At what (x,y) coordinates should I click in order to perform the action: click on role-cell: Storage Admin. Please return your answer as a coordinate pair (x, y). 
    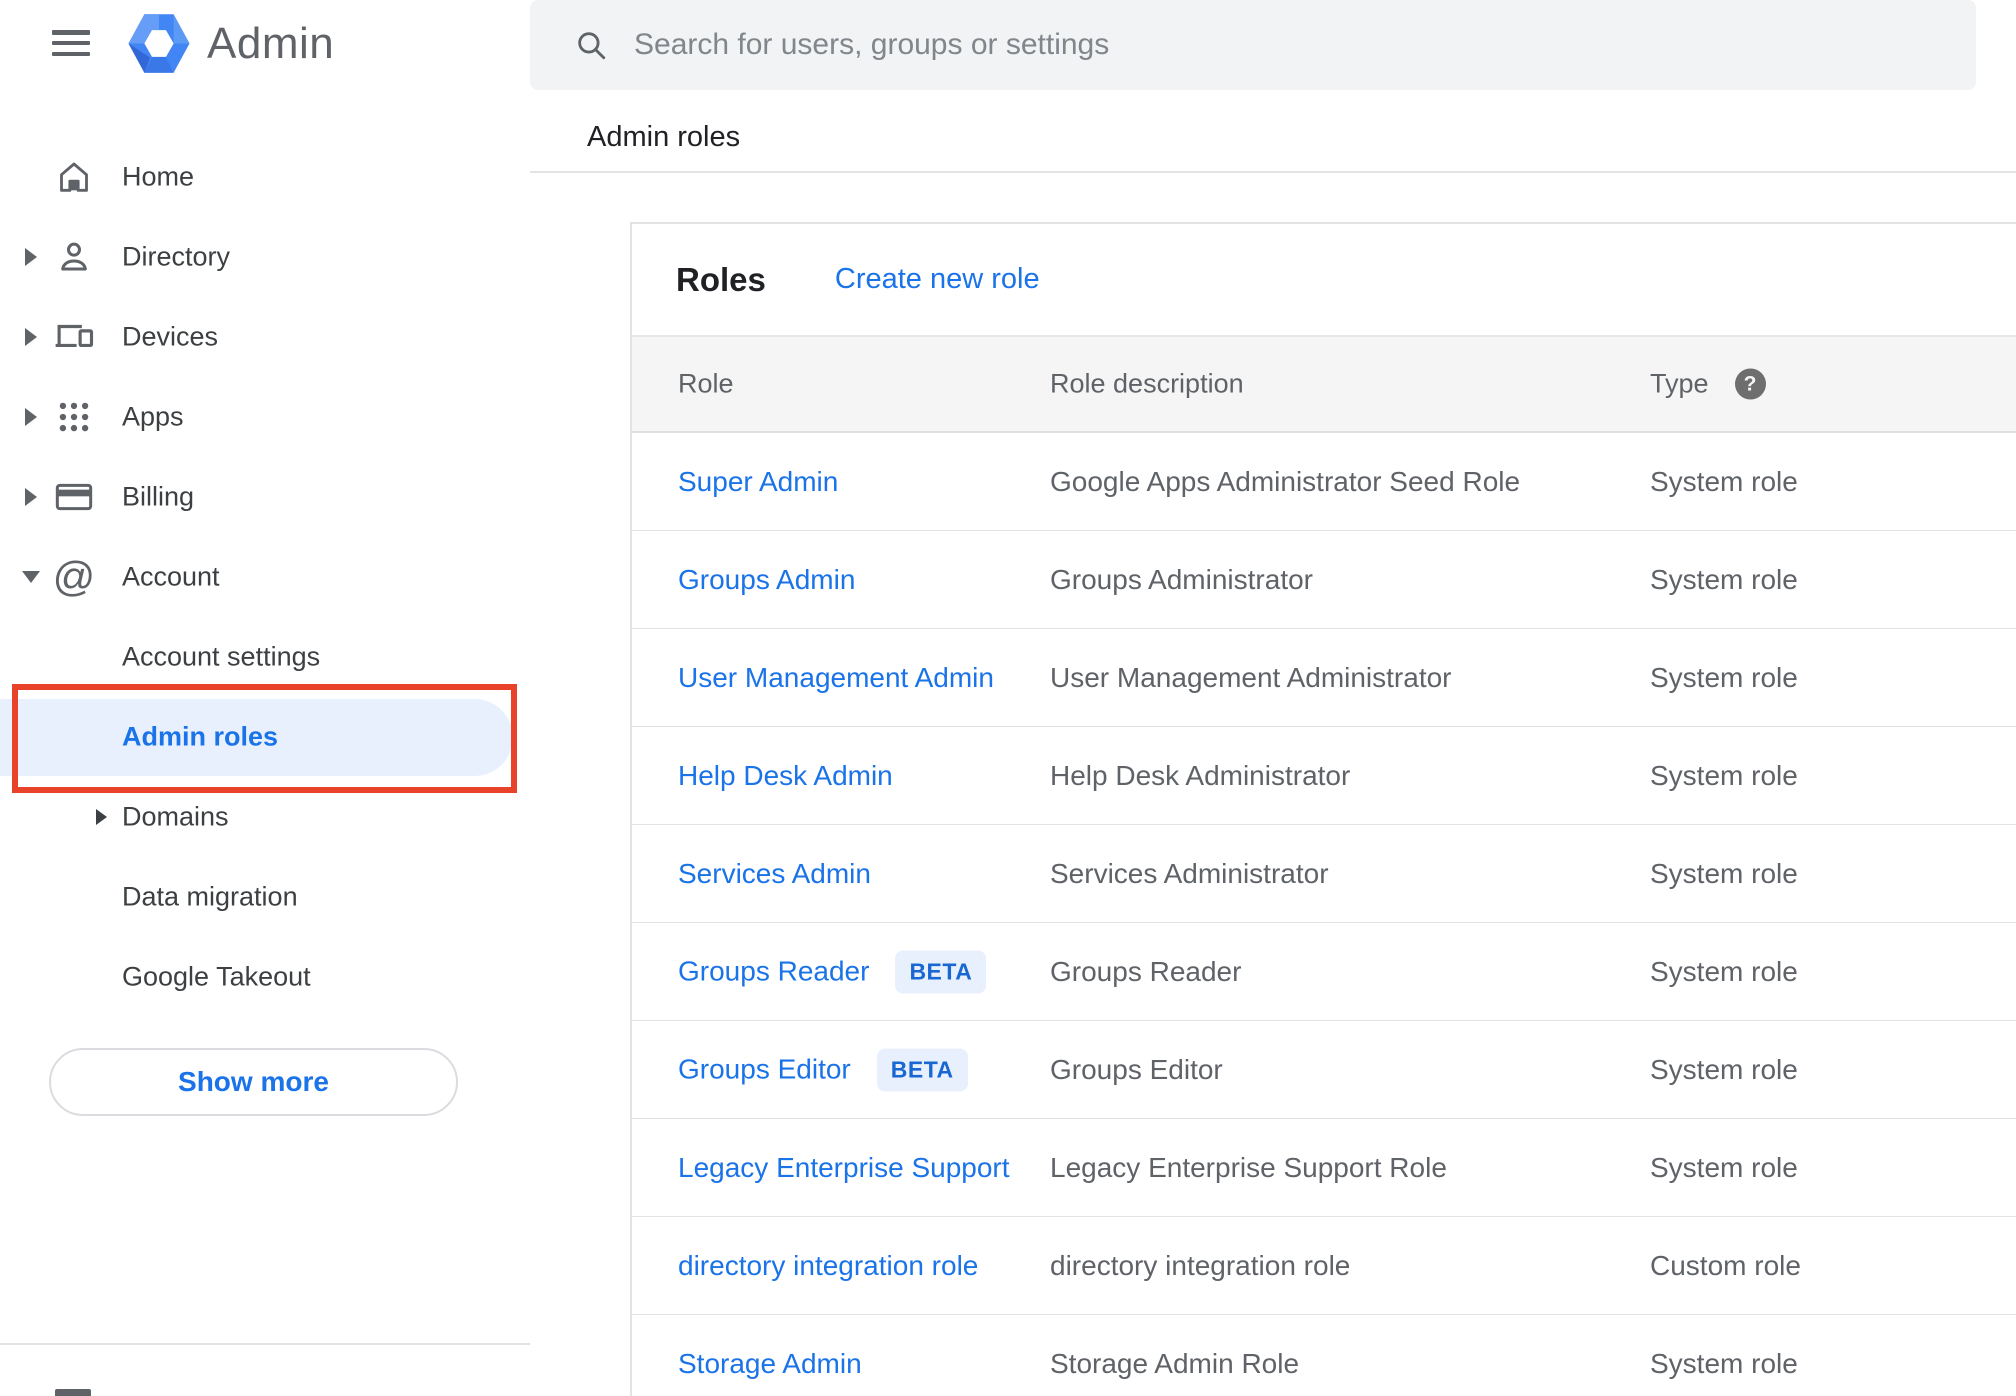
    Looking at the image, I should click on (770, 1364).